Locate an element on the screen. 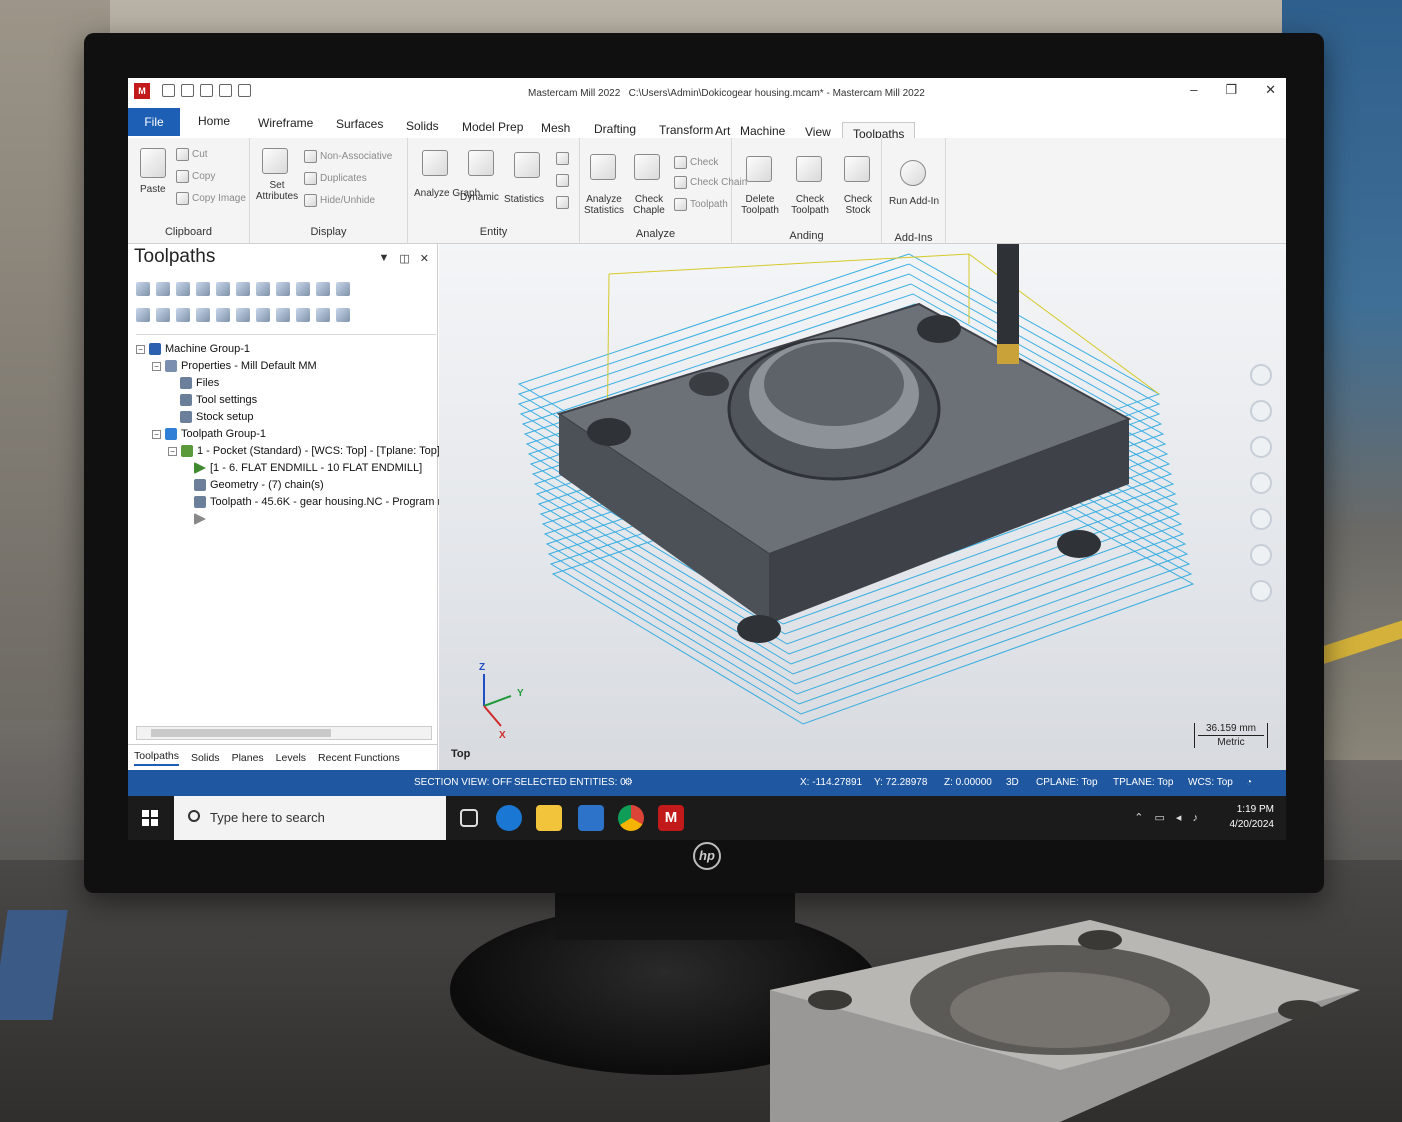  pan-icon is located at coordinates (1261, 447).